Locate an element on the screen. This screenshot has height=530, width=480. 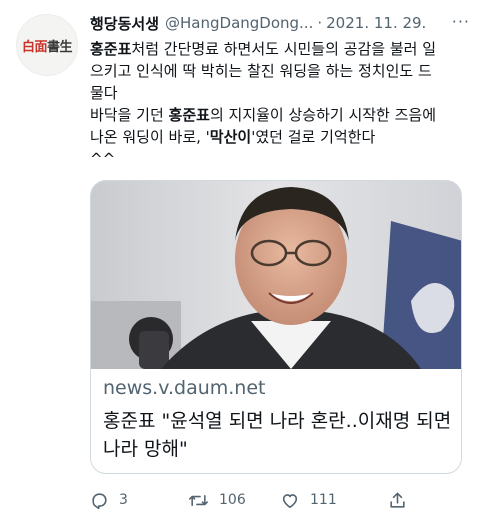
tweet-text-segment: 바닥을 기던 is located at coordinates (129, 115).